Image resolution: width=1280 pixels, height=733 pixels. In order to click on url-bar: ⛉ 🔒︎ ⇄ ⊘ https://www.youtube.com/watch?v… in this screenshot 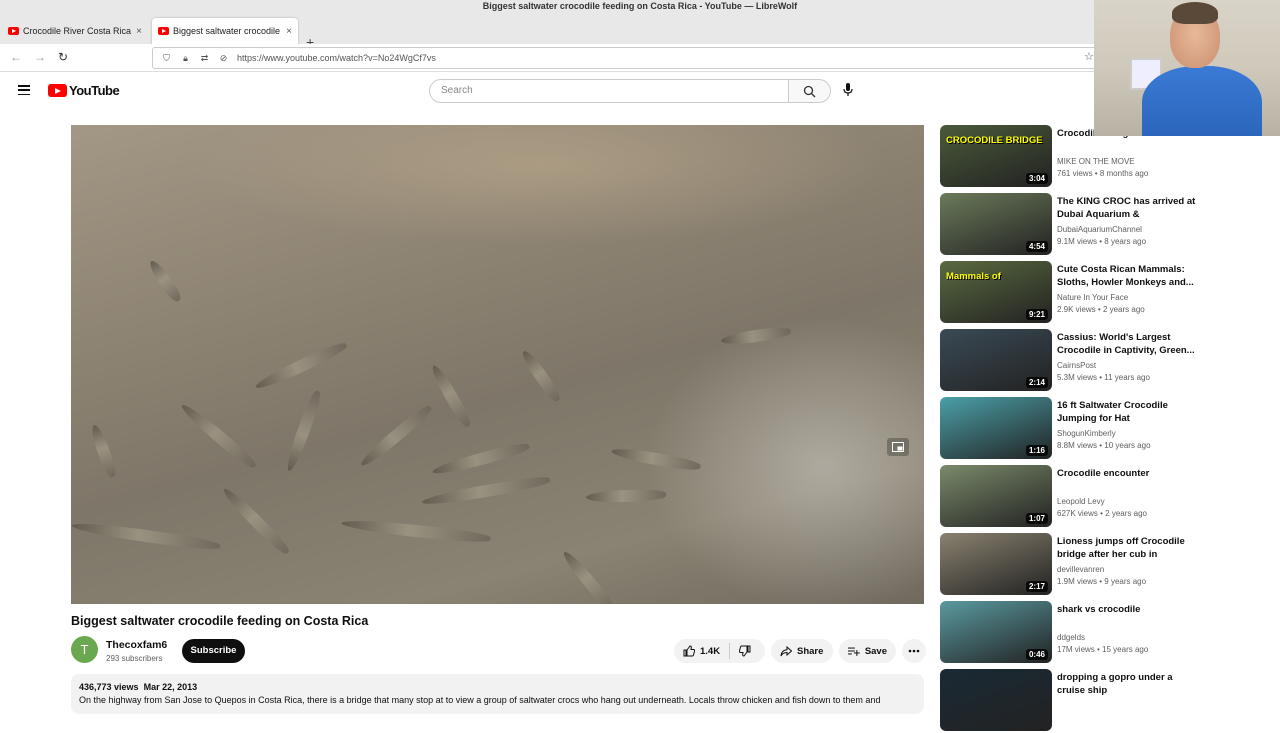, I will do `click(625, 58)`.